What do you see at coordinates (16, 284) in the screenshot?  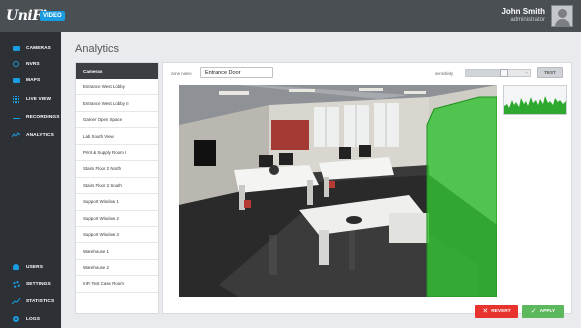 I see `gear-icon` at bounding box center [16, 284].